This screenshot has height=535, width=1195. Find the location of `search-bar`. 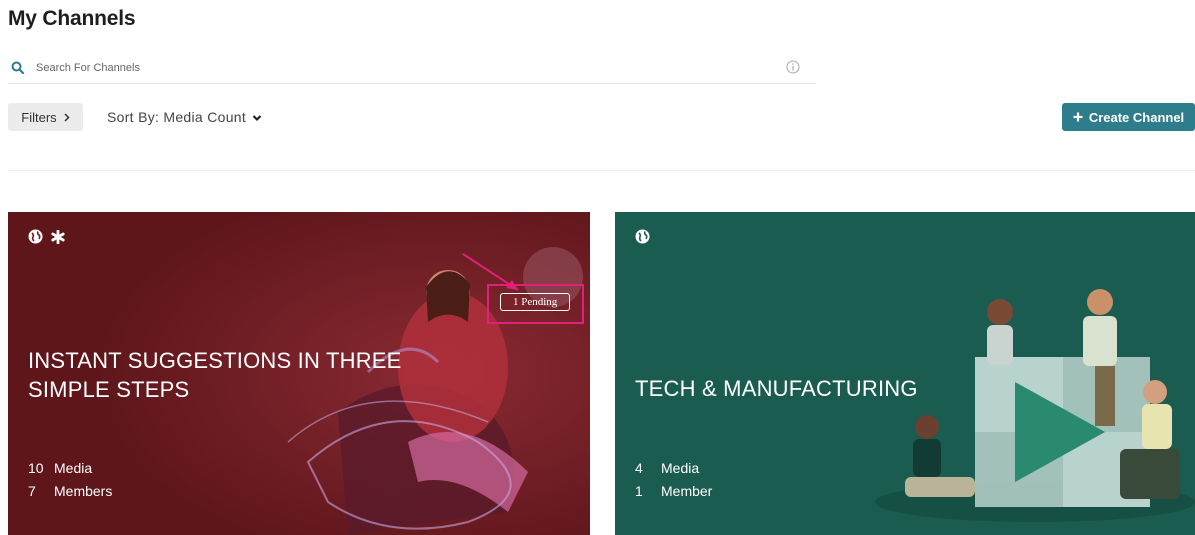

search-bar is located at coordinates (412, 68).